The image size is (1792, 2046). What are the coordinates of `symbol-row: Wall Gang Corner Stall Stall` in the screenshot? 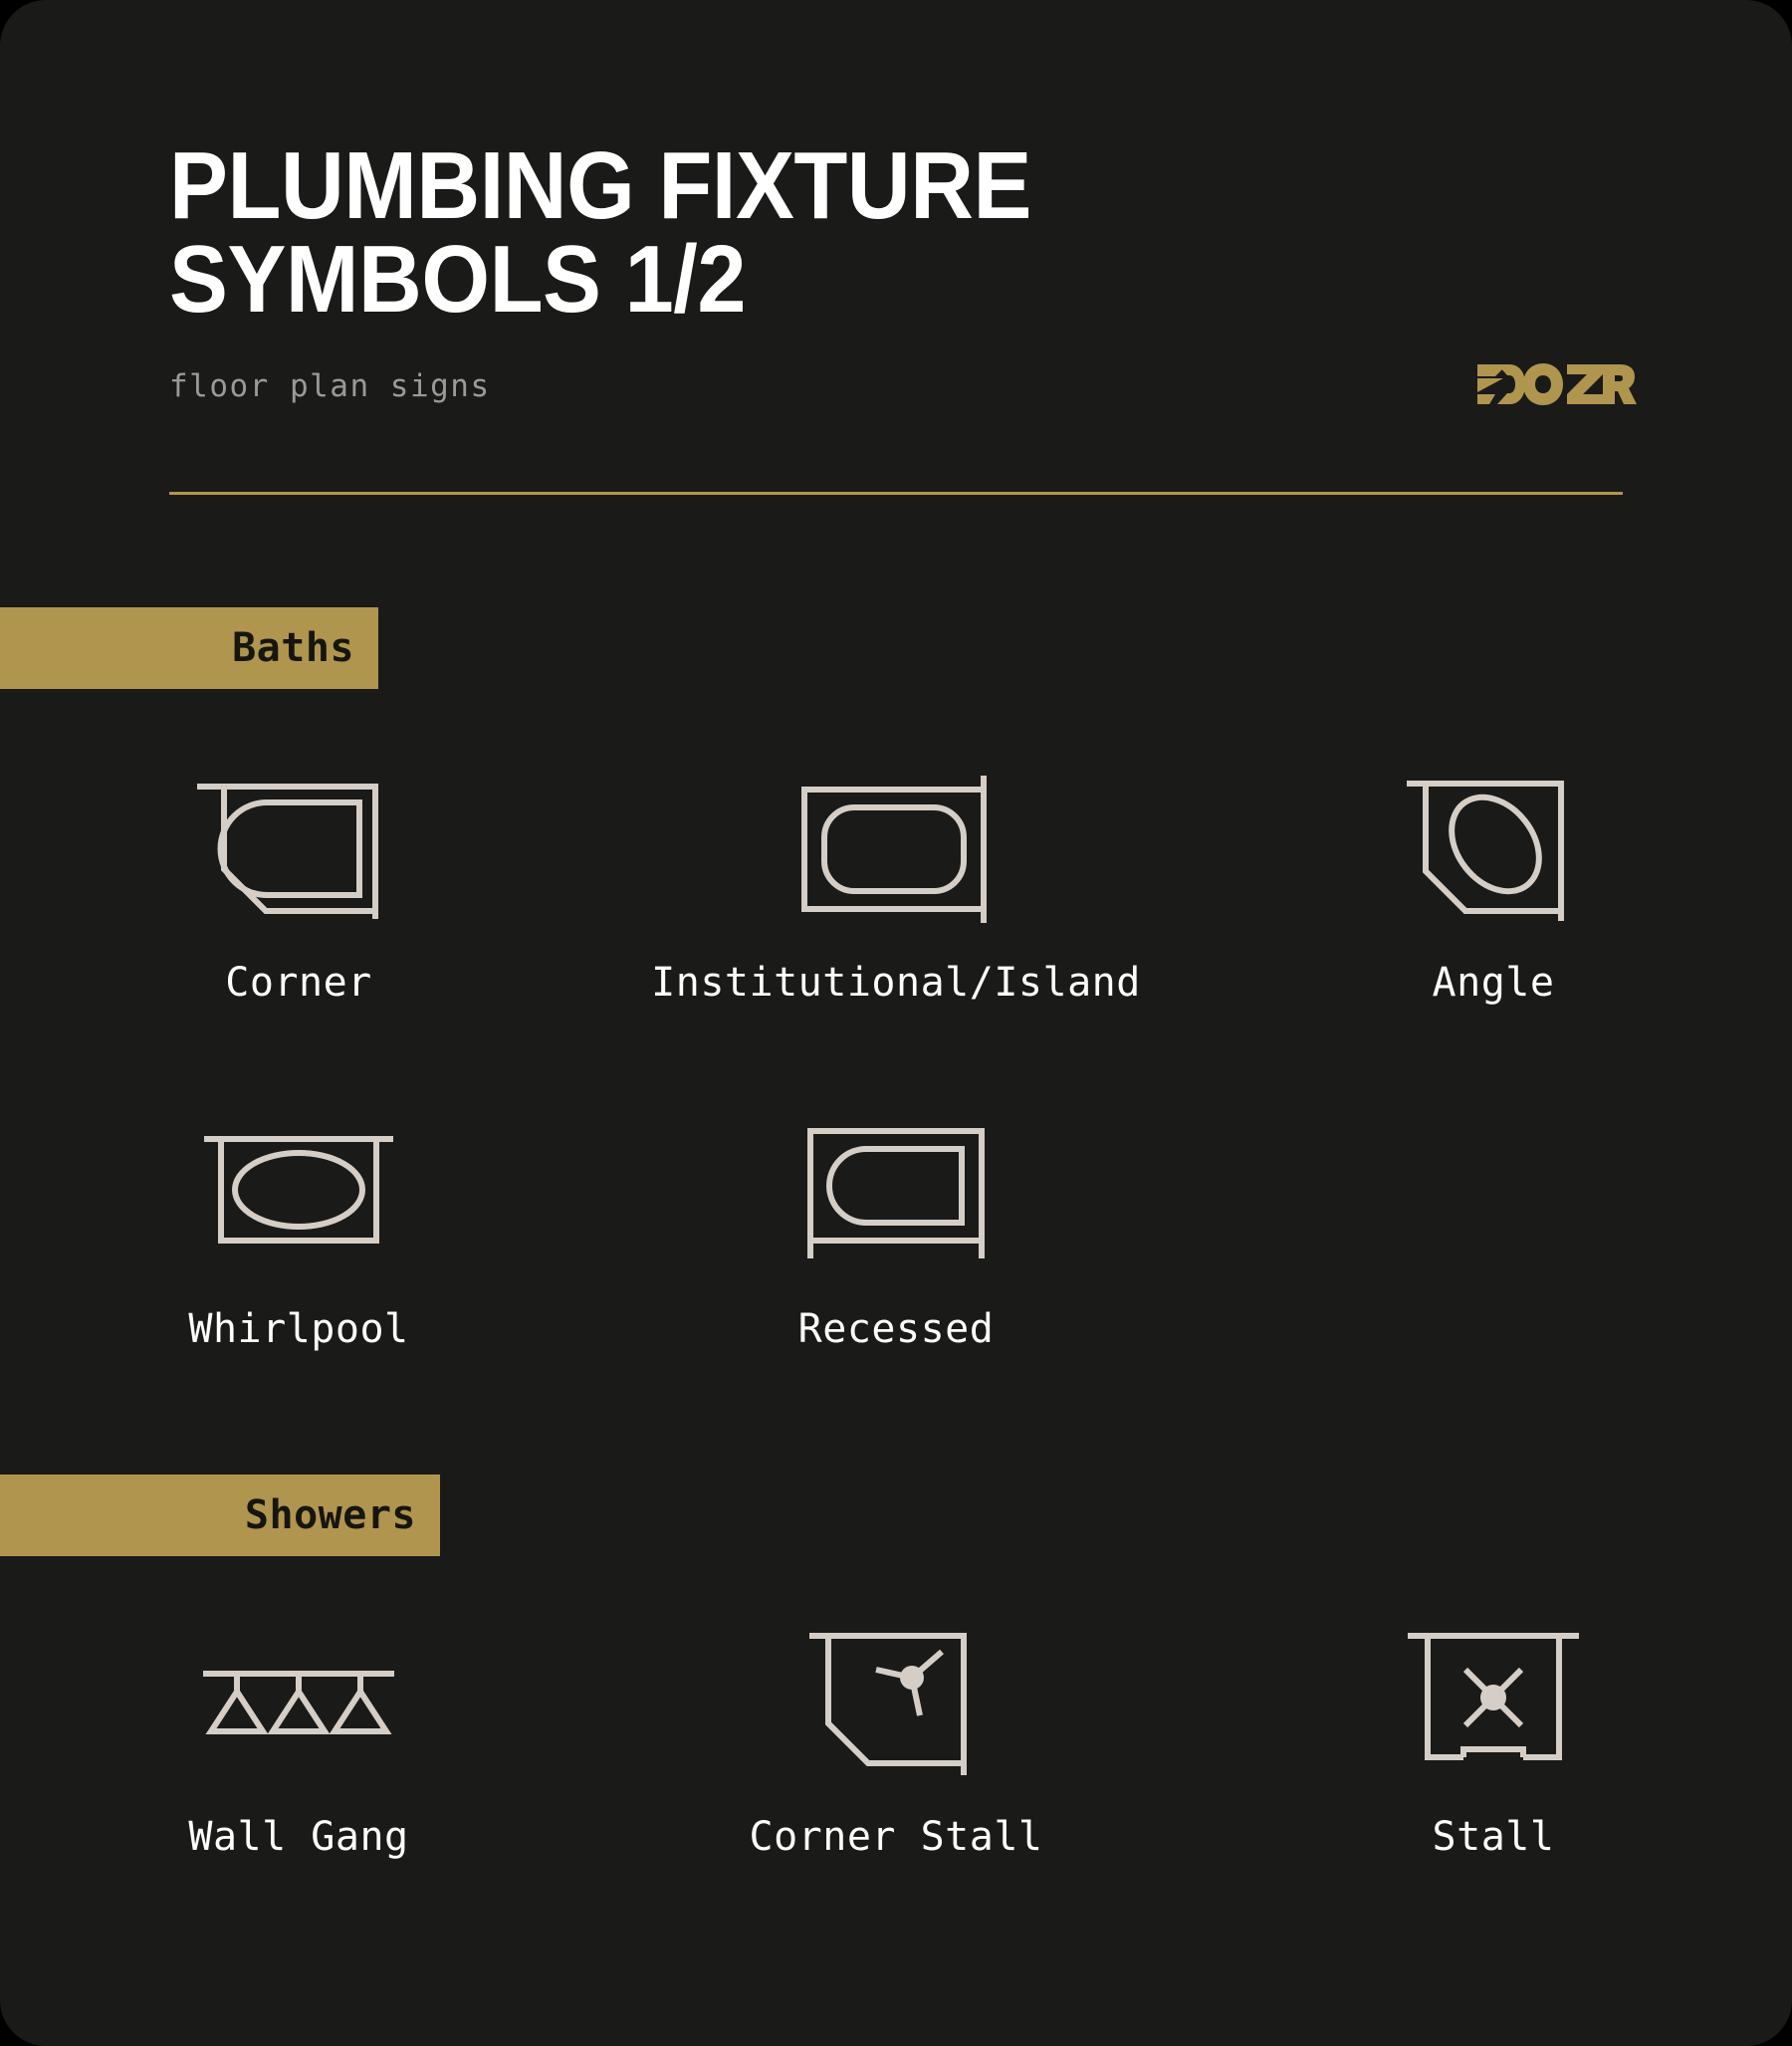 It's located at (896, 1735).